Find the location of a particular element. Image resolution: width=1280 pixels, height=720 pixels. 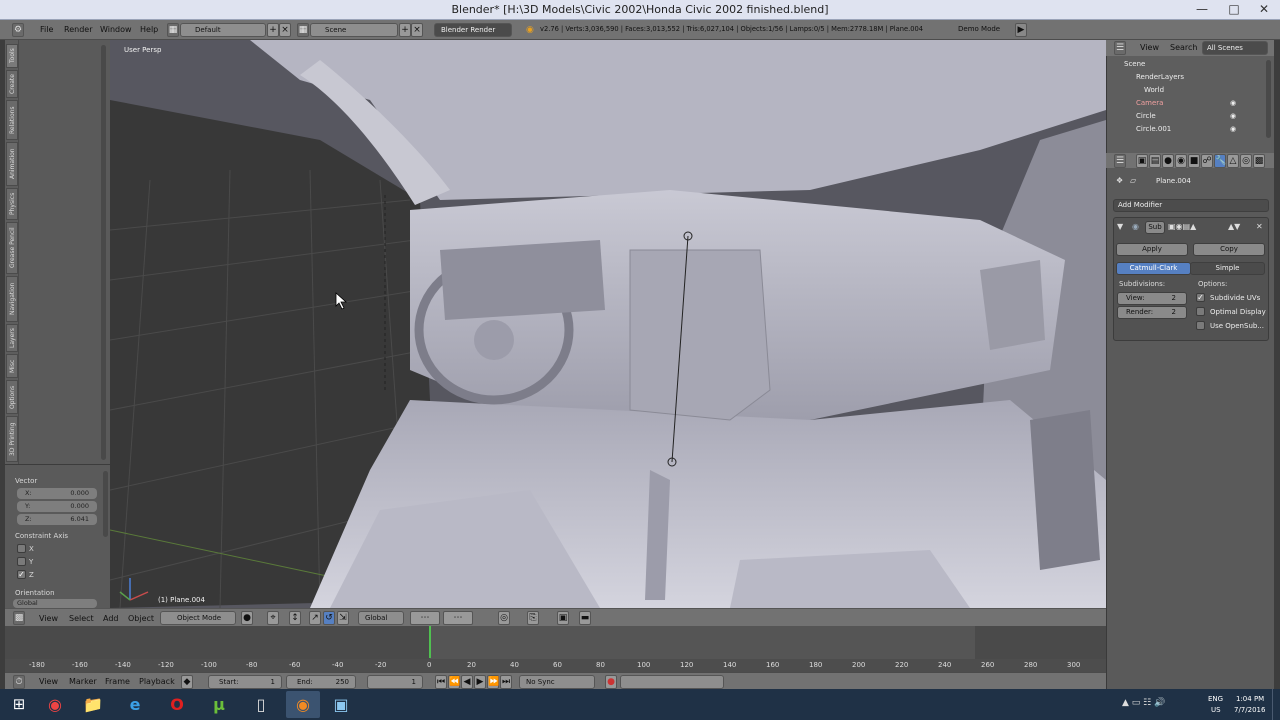

menu-select: Select is located at coordinates (81, 618).